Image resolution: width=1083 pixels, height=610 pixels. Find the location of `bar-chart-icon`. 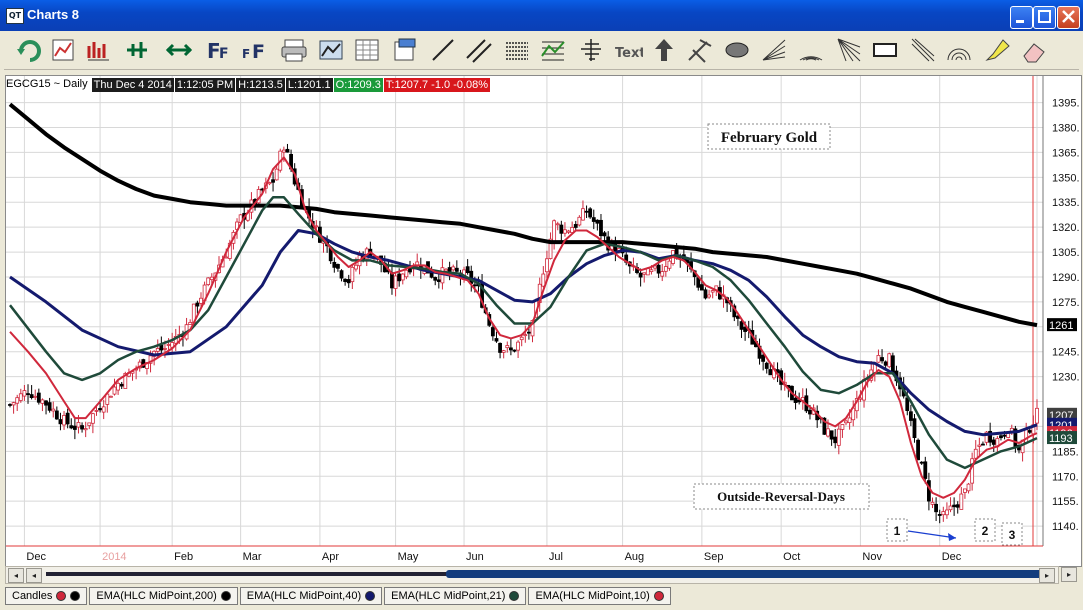

bar-chart-icon is located at coordinates (98, 51).